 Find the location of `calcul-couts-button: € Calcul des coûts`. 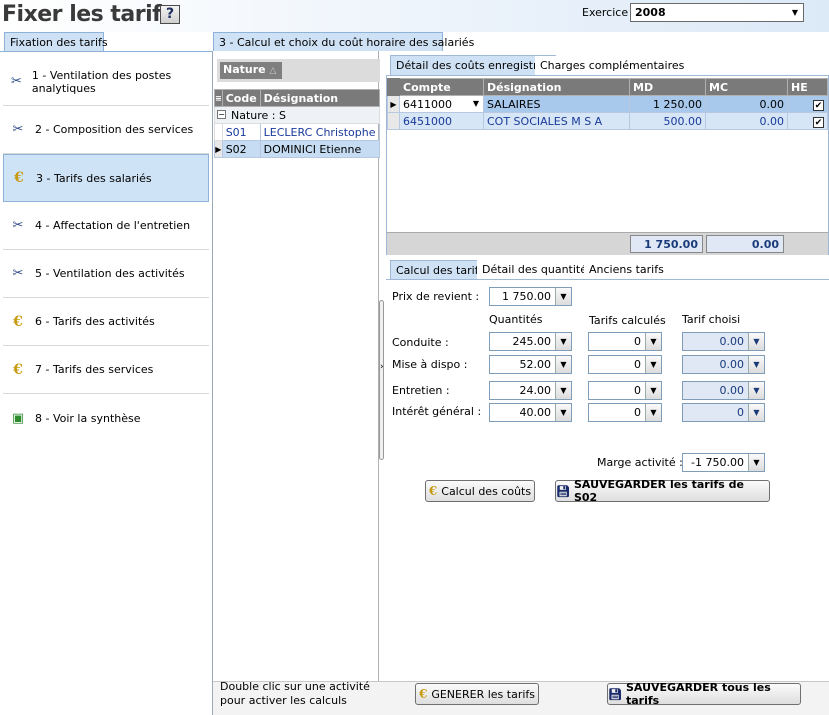

calcul-couts-button: € Calcul des coûts is located at coordinates (480, 491).